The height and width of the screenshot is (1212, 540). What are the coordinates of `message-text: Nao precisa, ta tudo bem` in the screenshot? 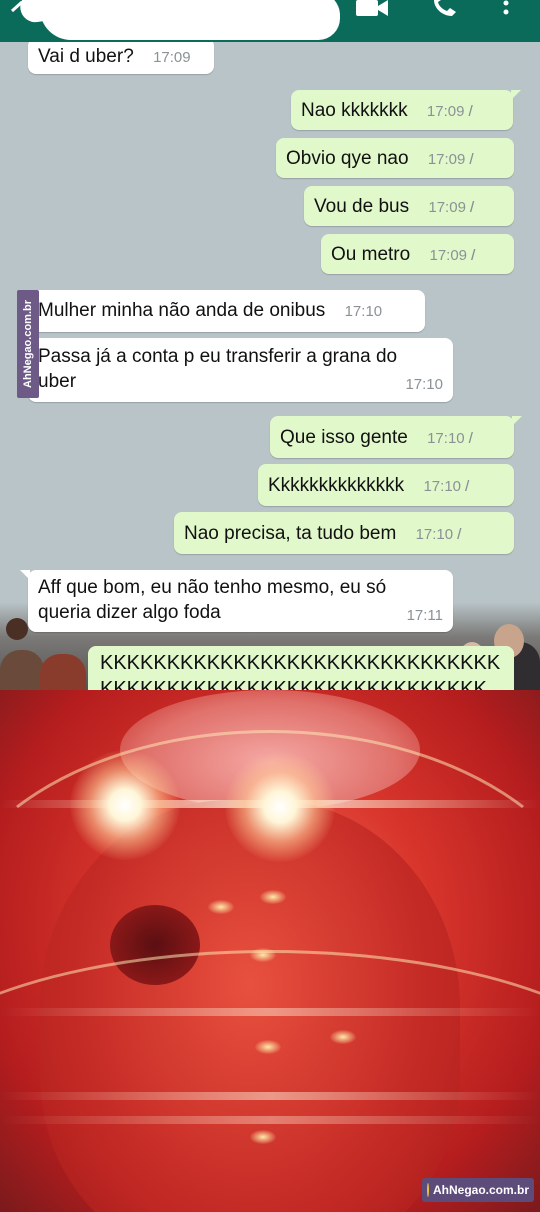 It's located at (290, 533).